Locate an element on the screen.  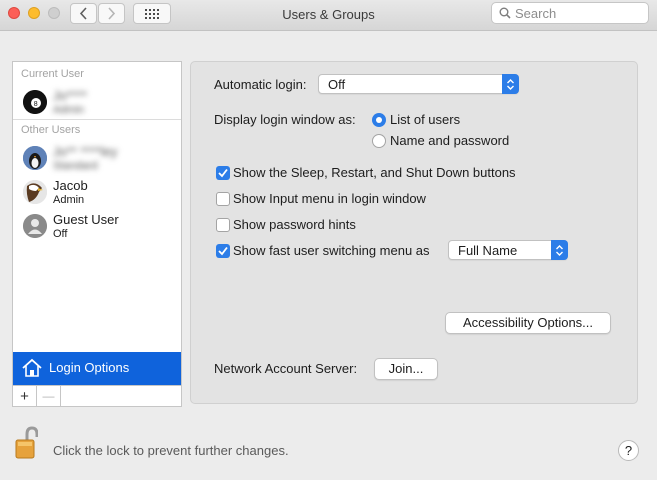
fast-switching-value: Full Name is located at coordinates (488, 250).